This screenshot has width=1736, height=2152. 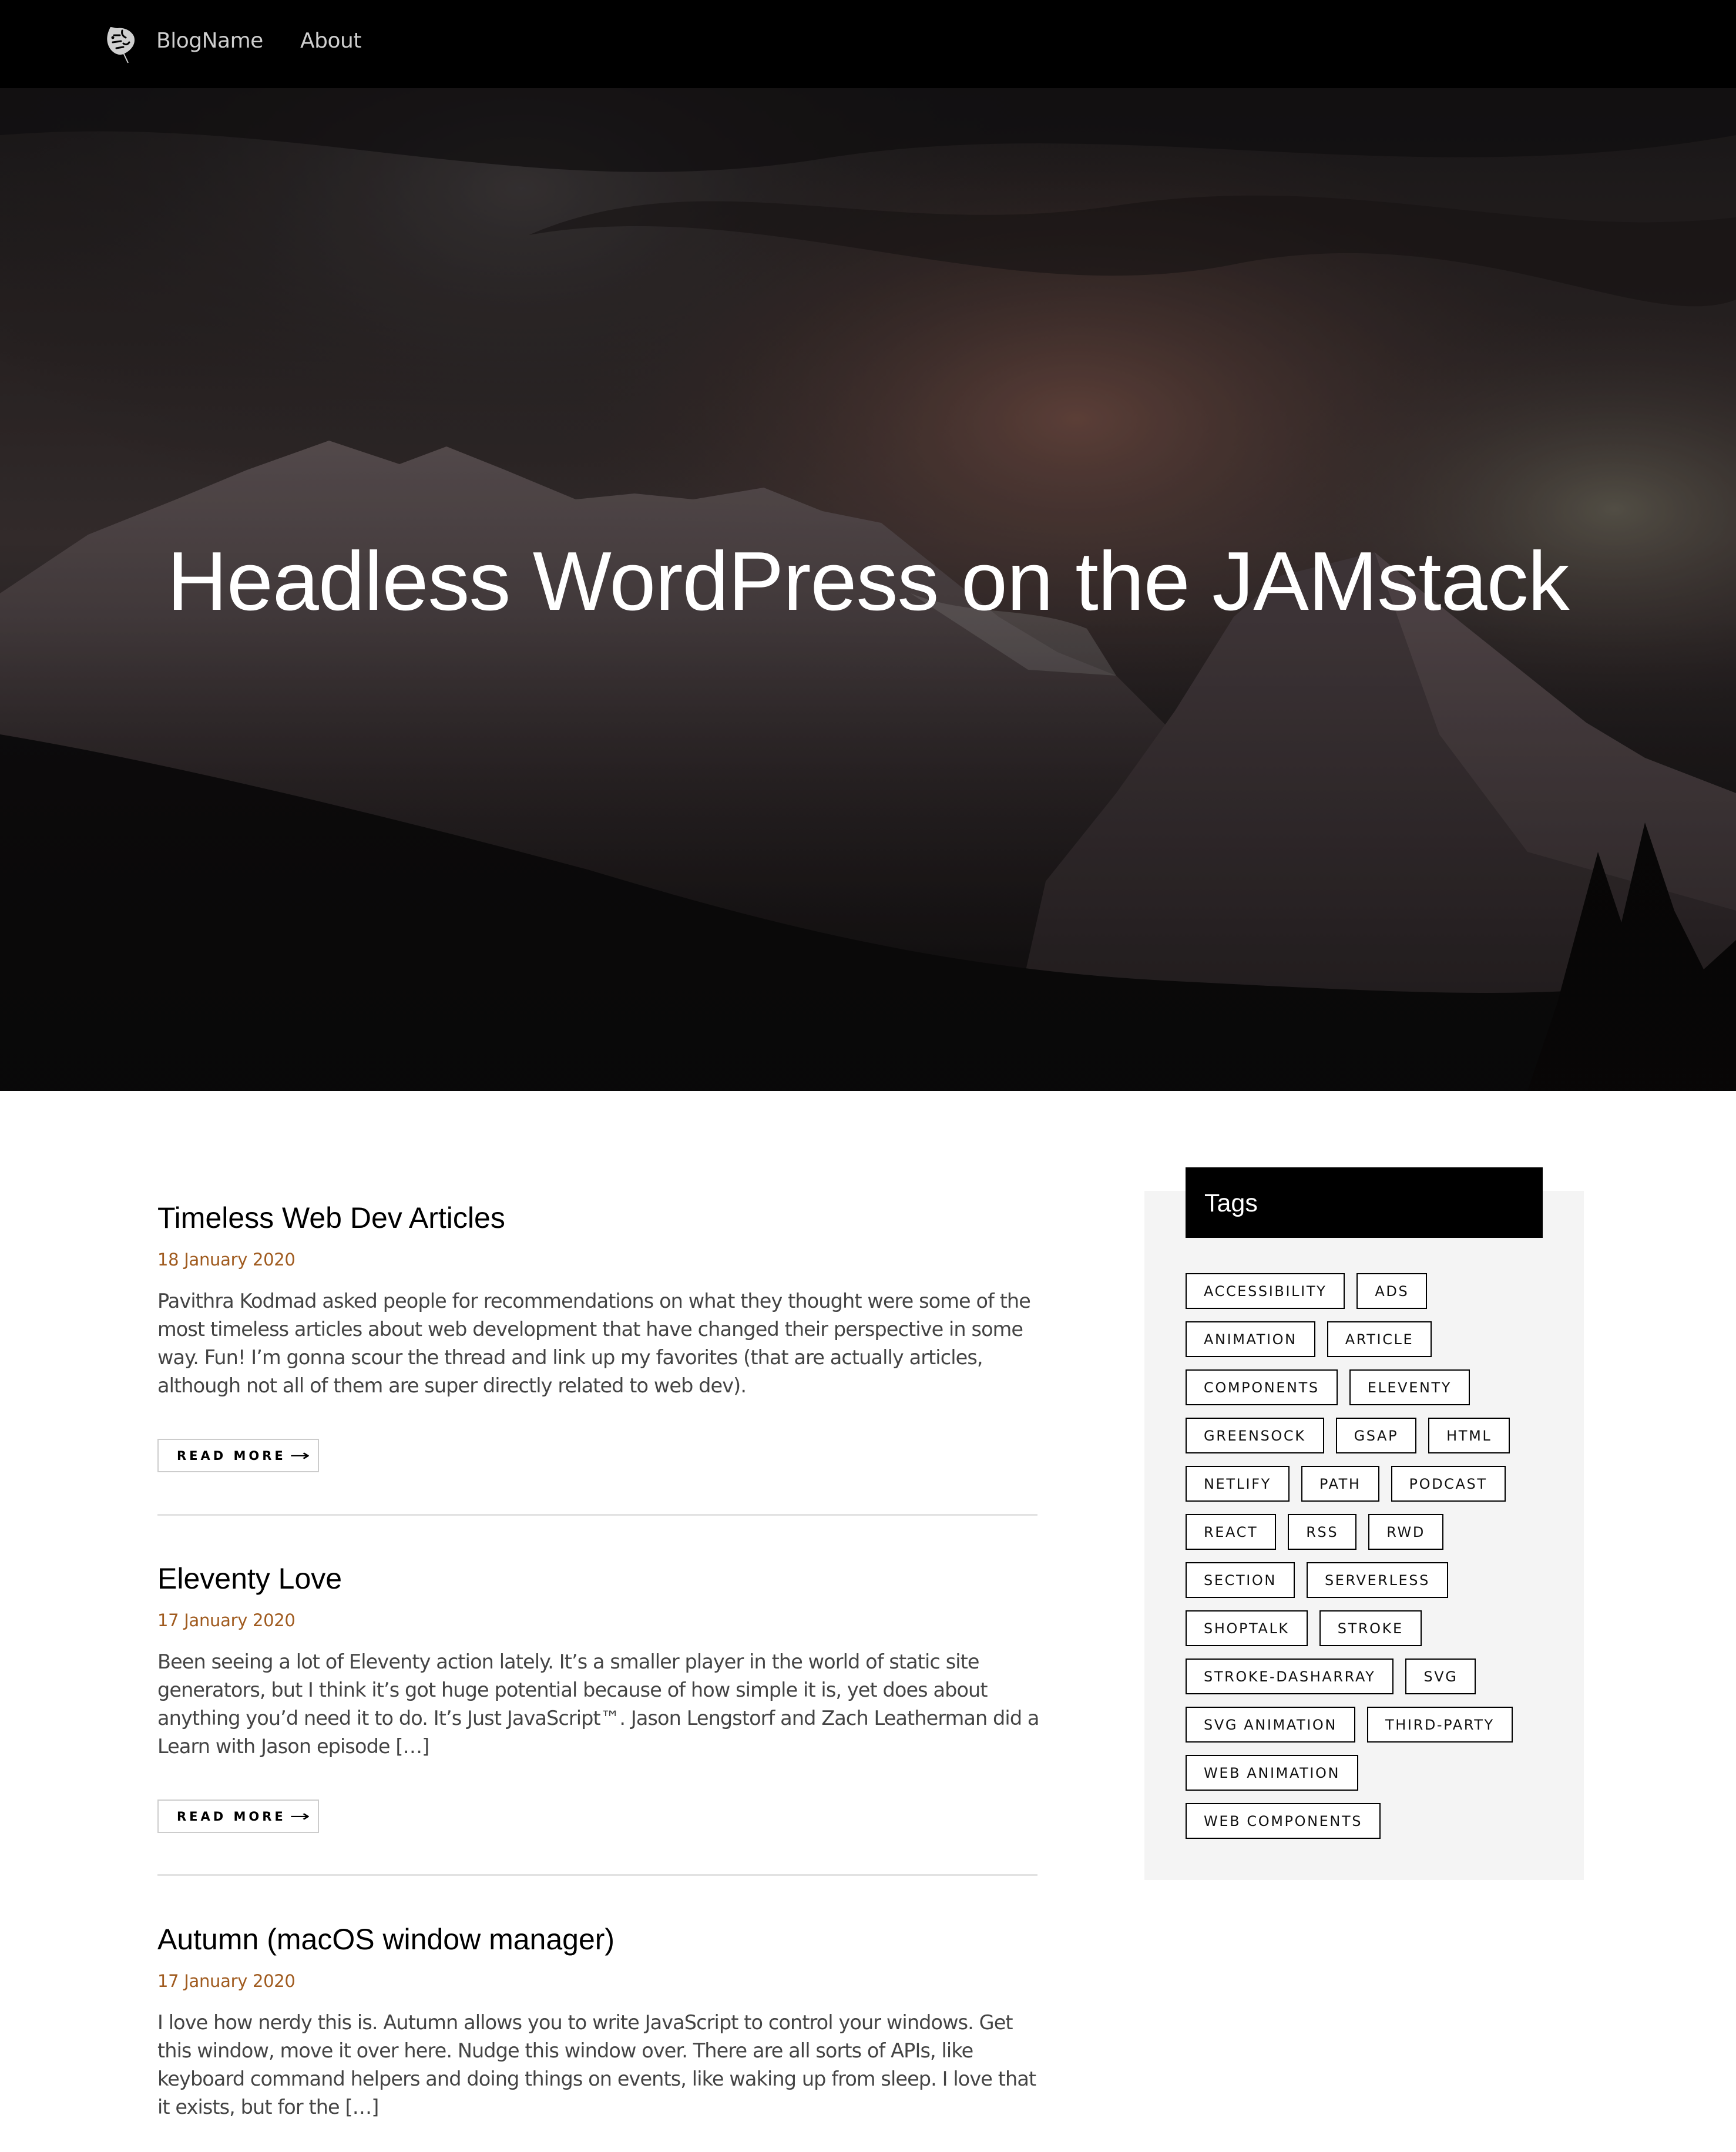 I want to click on tag-row: SVG ANIMATION THIRD-PARTY, so click(x=1368, y=1725).